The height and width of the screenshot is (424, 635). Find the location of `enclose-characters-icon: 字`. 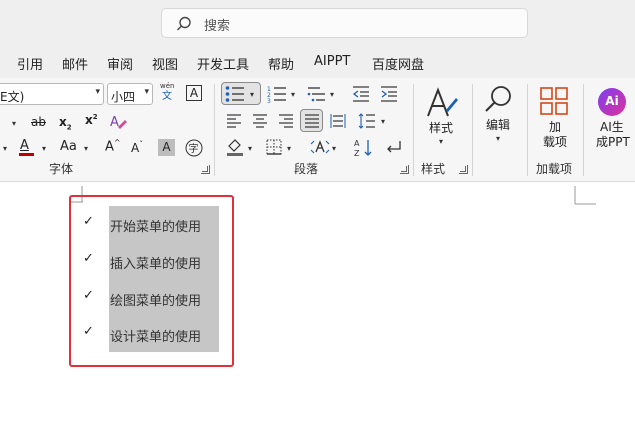

enclose-characters-icon: 字 is located at coordinates (194, 148).